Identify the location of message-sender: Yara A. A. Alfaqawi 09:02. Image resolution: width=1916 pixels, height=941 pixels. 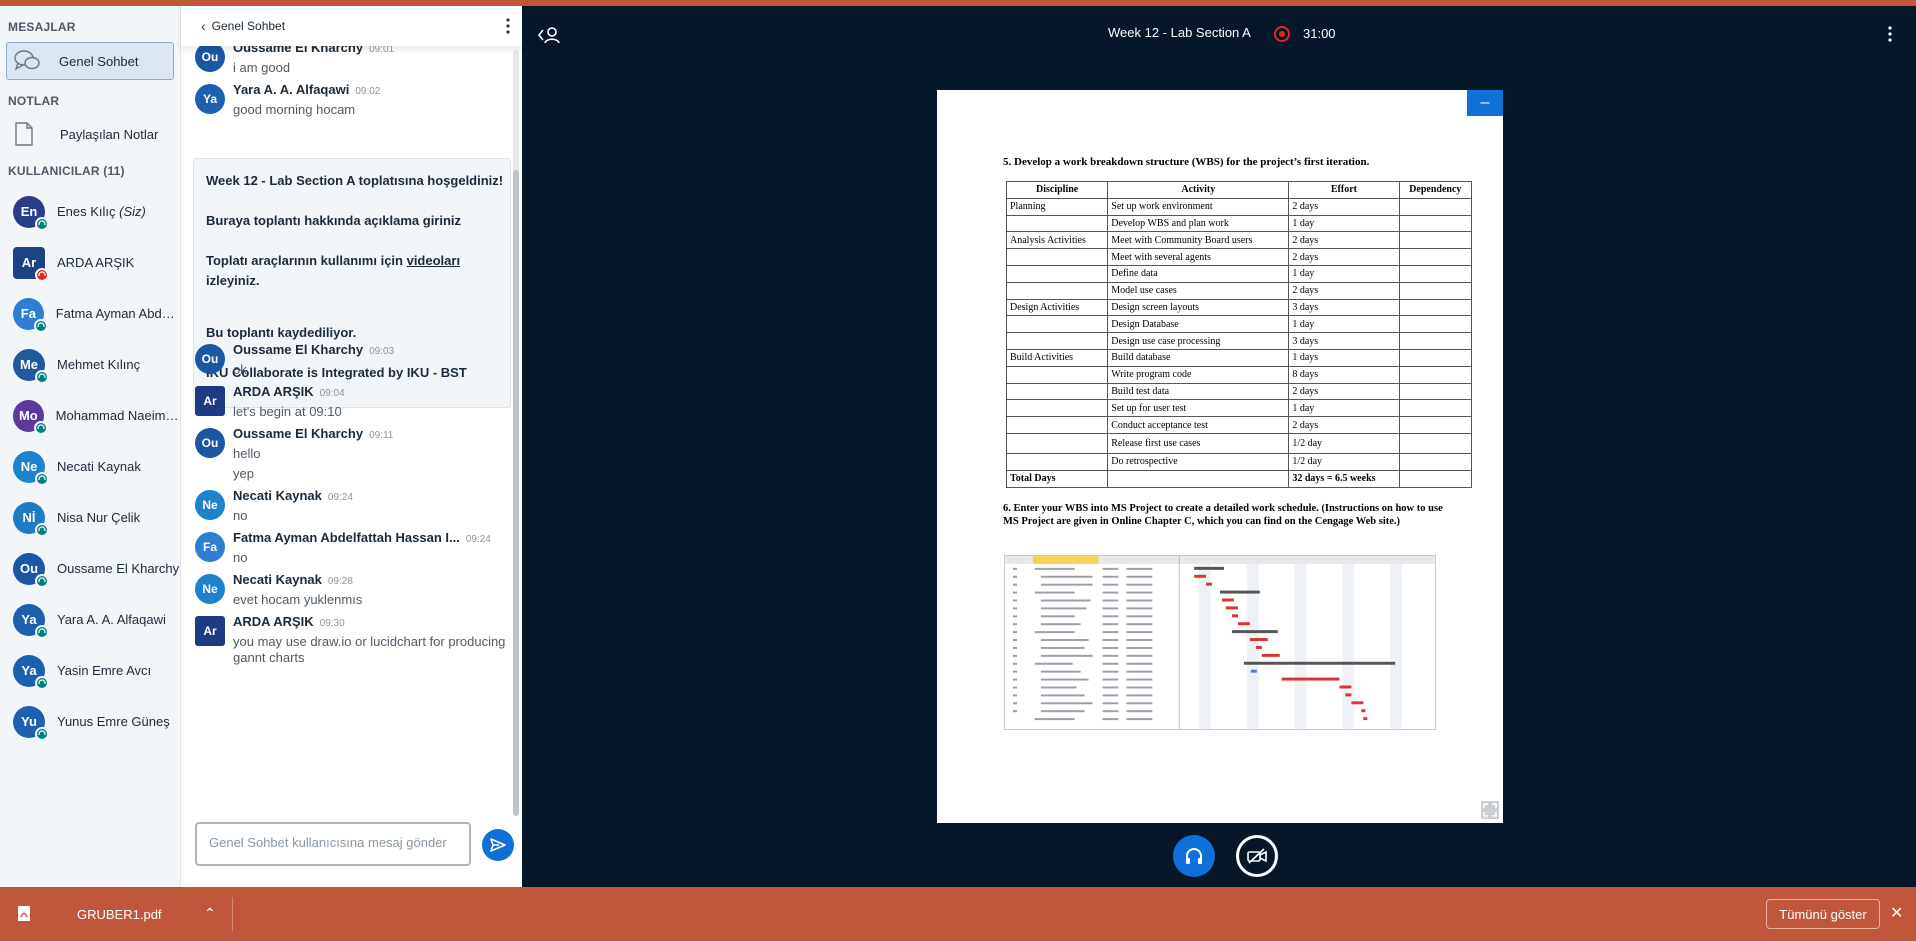
(306, 89).